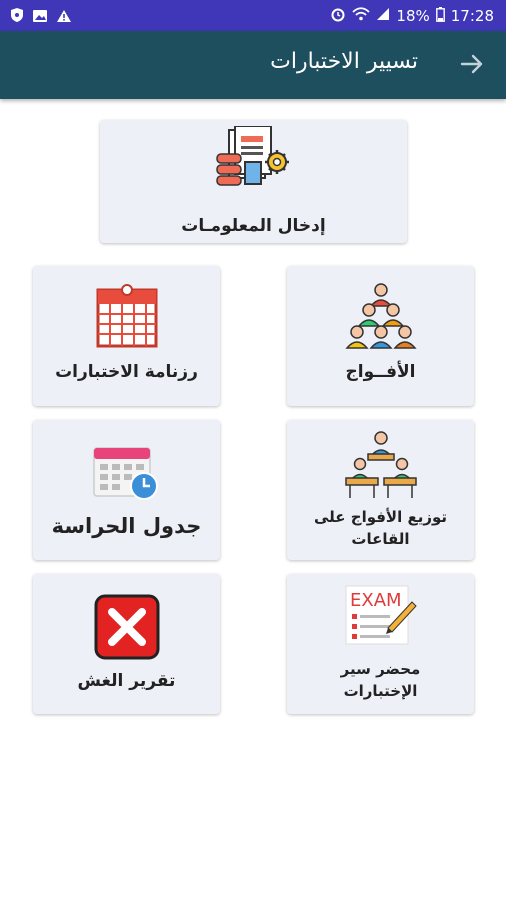 This screenshot has width=506, height=900. I want to click on svg-text: EXAM, so click(376, 600).